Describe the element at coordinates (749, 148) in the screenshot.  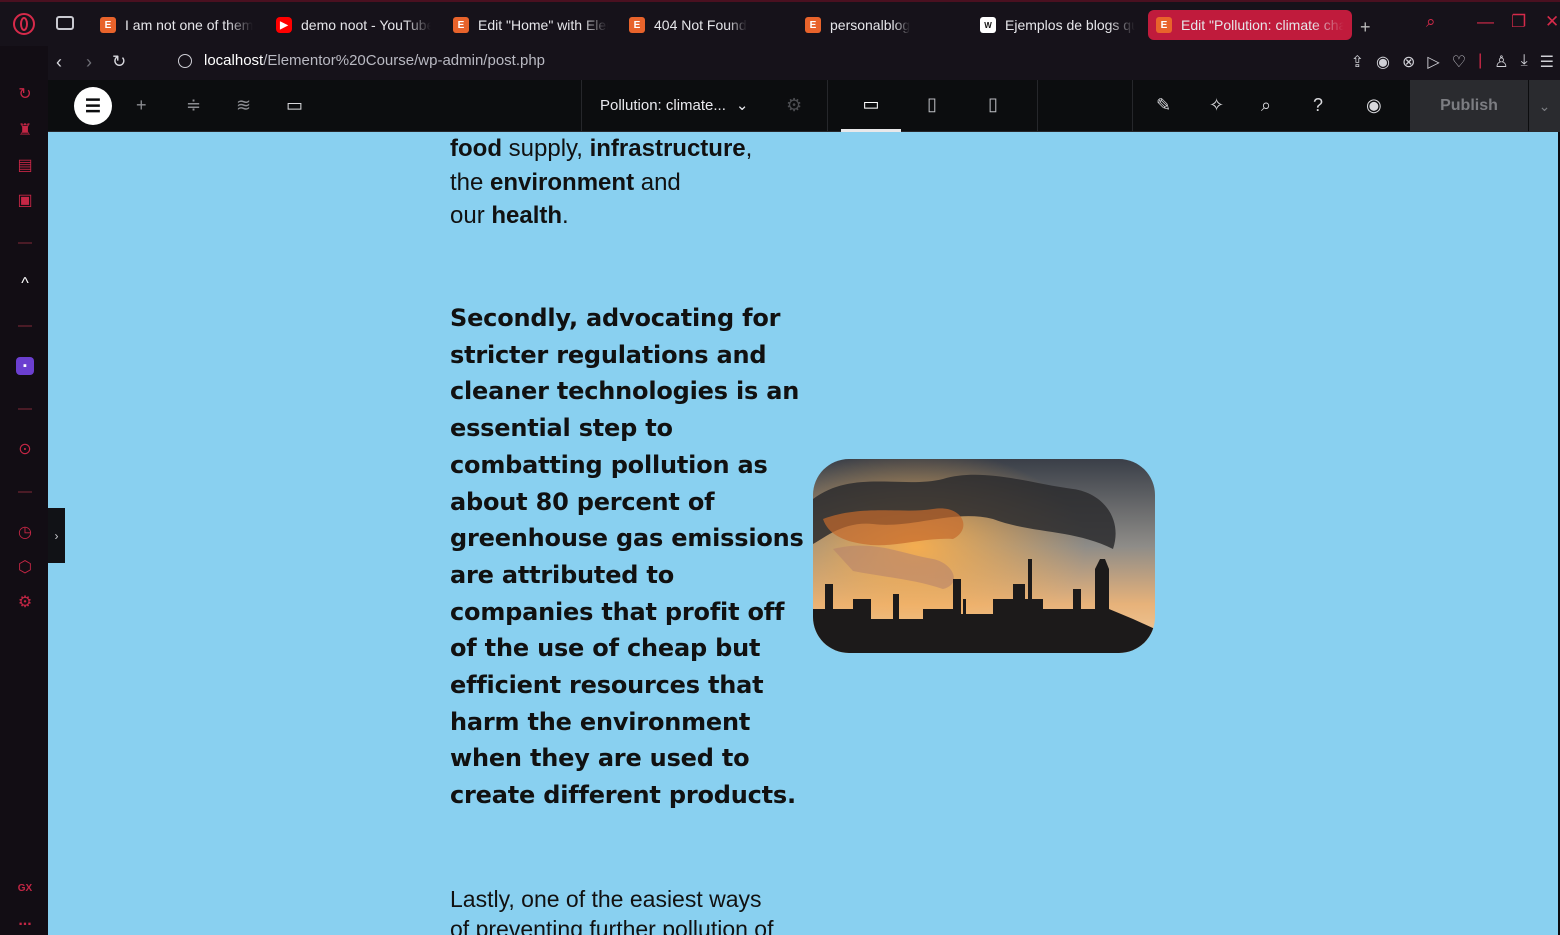
I see `text-span: ,` at that location.